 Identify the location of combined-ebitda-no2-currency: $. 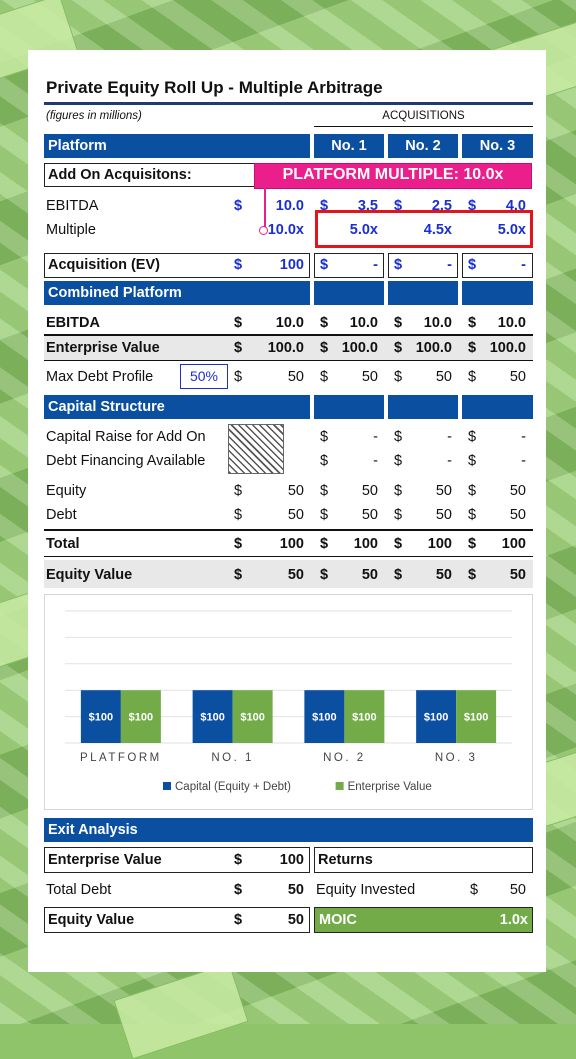
(398, 323).